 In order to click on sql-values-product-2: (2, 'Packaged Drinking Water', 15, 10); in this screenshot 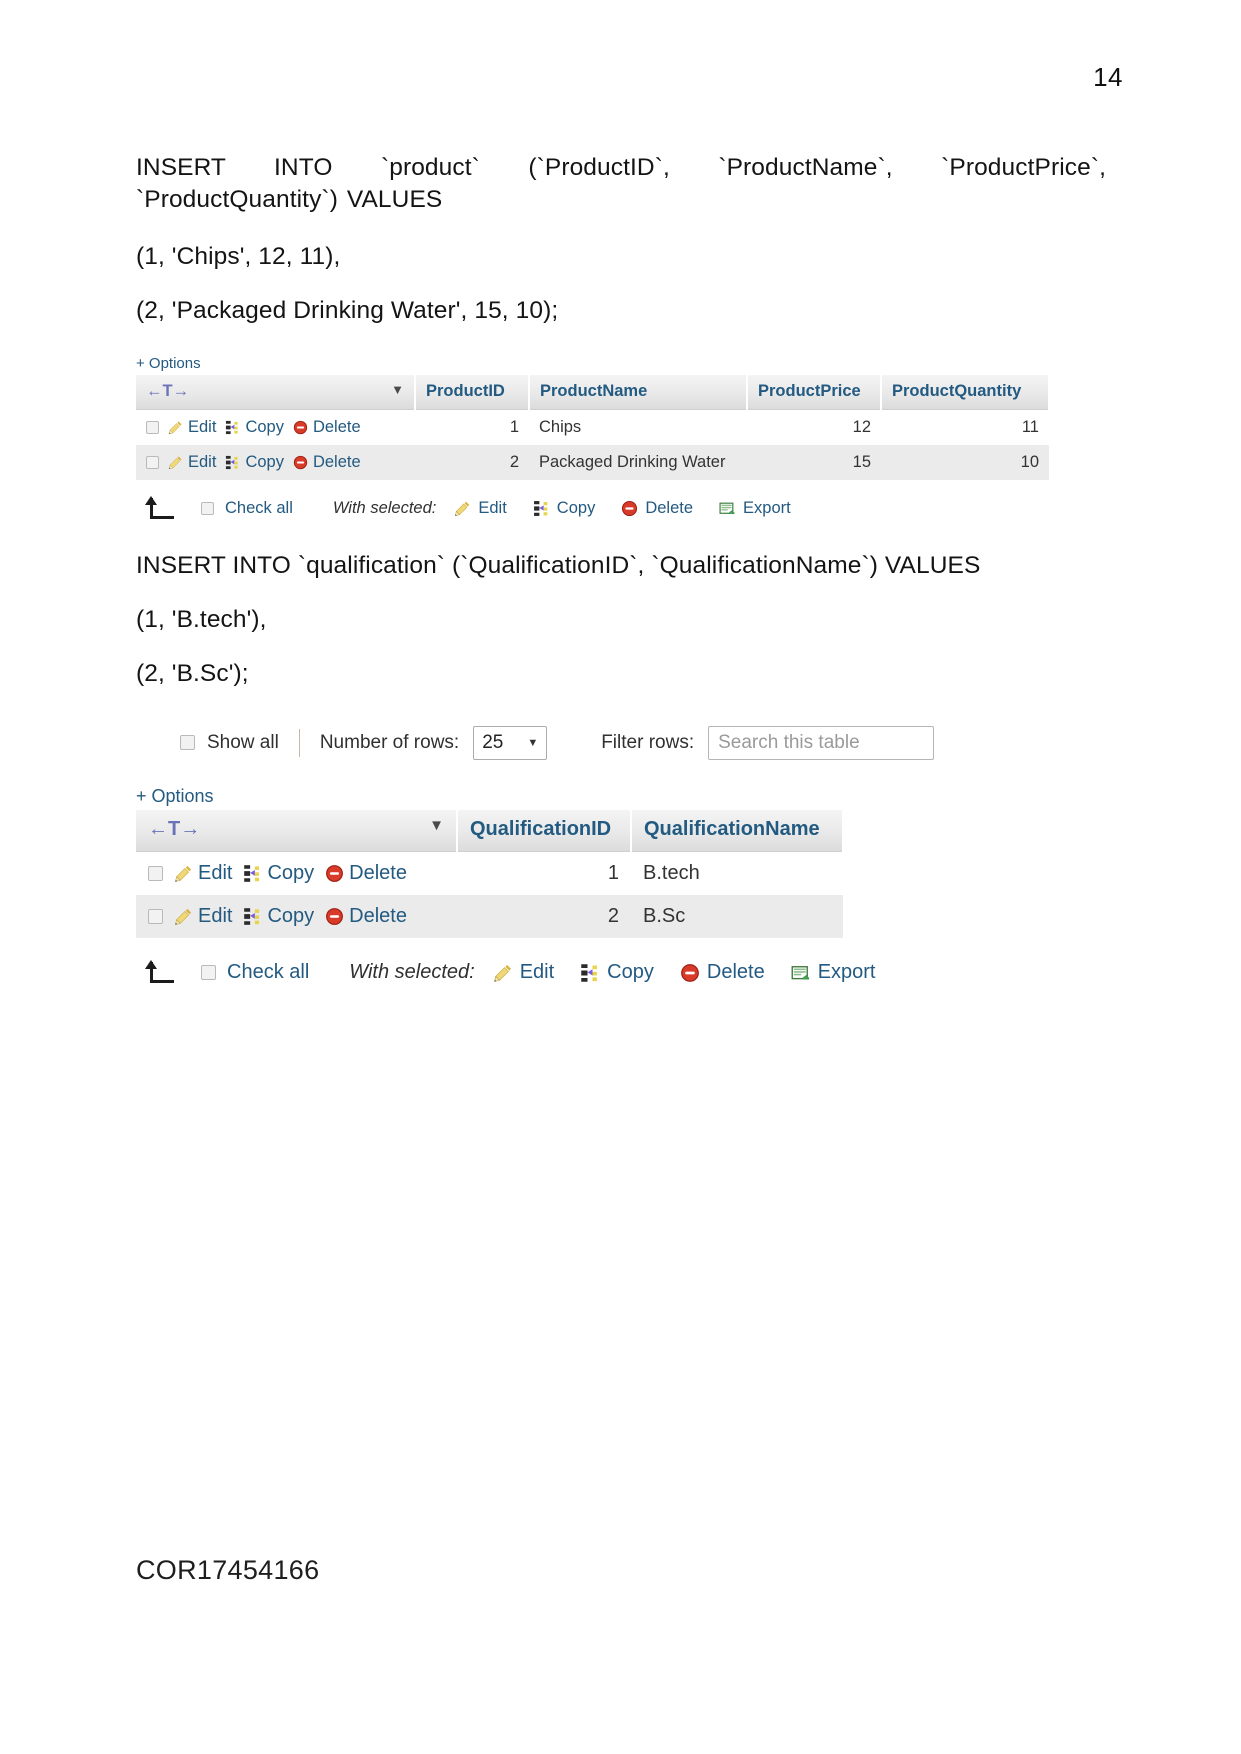, I will do `click(347, 310)`.